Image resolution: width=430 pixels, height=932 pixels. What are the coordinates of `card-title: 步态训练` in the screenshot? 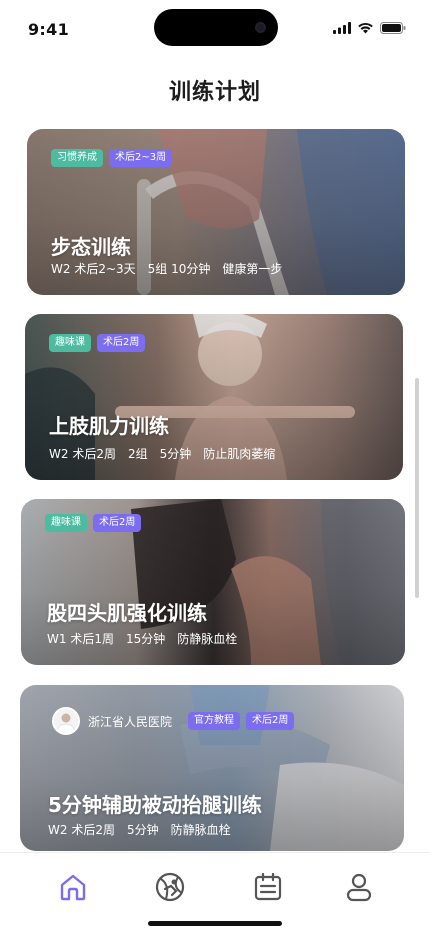 It's located at (91, 247).